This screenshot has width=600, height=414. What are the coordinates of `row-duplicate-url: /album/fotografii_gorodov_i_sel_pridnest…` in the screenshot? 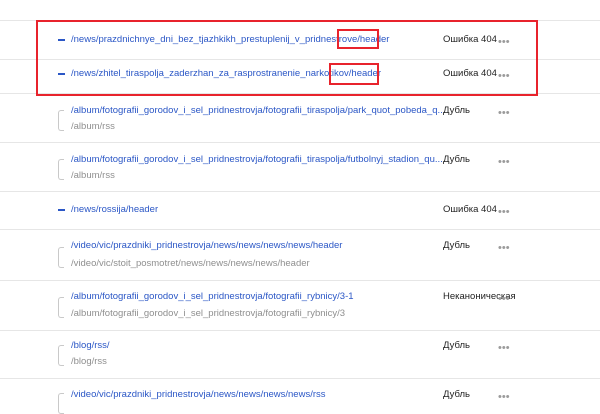 It's located at (208, 313).